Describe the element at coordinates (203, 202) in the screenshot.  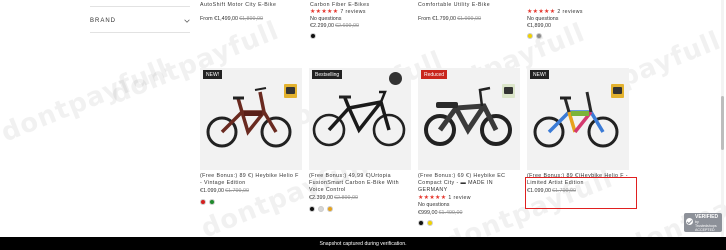
I see `color-swatch-red` at that location.